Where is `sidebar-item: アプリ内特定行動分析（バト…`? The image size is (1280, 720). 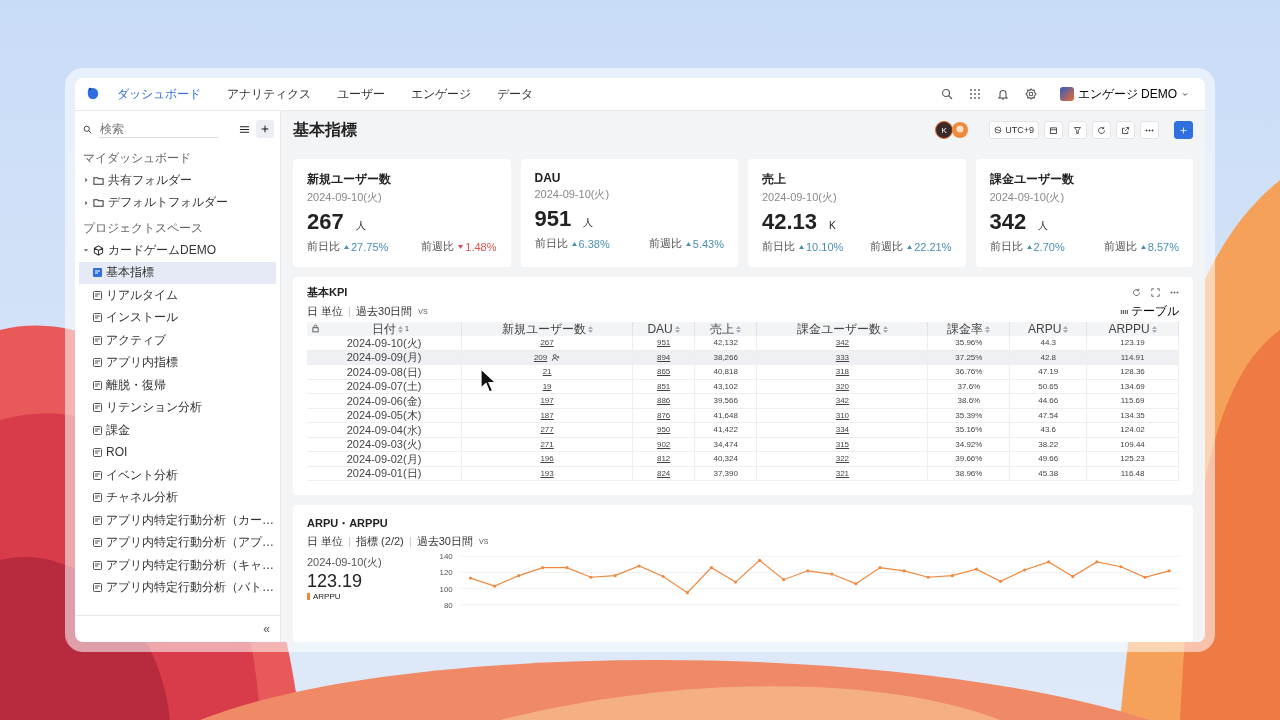 sidebar-item: アプリ内特定行動分析（バト… is located at coordinates (177, 587).